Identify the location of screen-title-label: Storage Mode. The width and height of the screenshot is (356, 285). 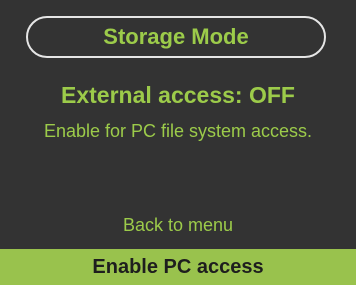
(176, 36).